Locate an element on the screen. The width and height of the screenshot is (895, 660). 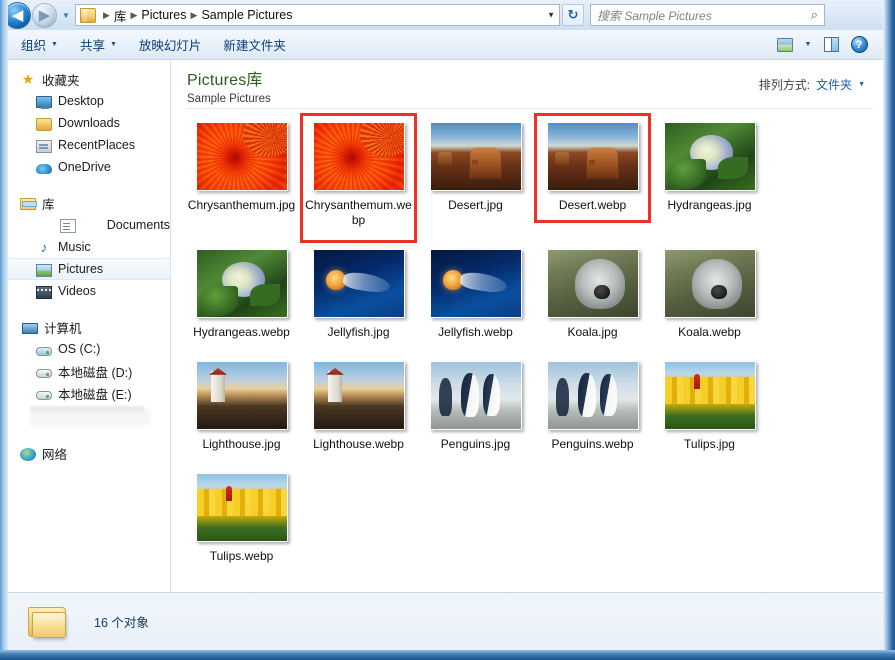
file-item: Tulips.jpg is located at coordinates (709, 405).